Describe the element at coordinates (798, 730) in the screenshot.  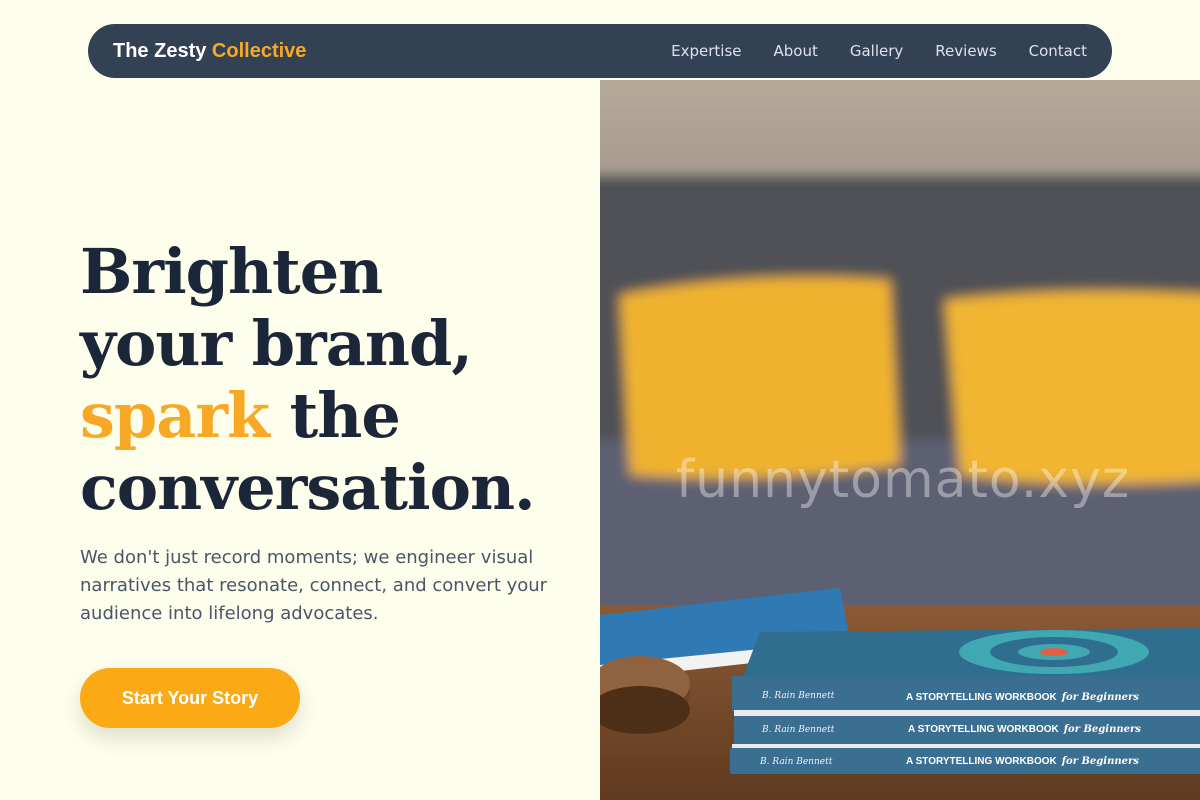
I see `book-author-2: B. Rain Bennett` at that location.